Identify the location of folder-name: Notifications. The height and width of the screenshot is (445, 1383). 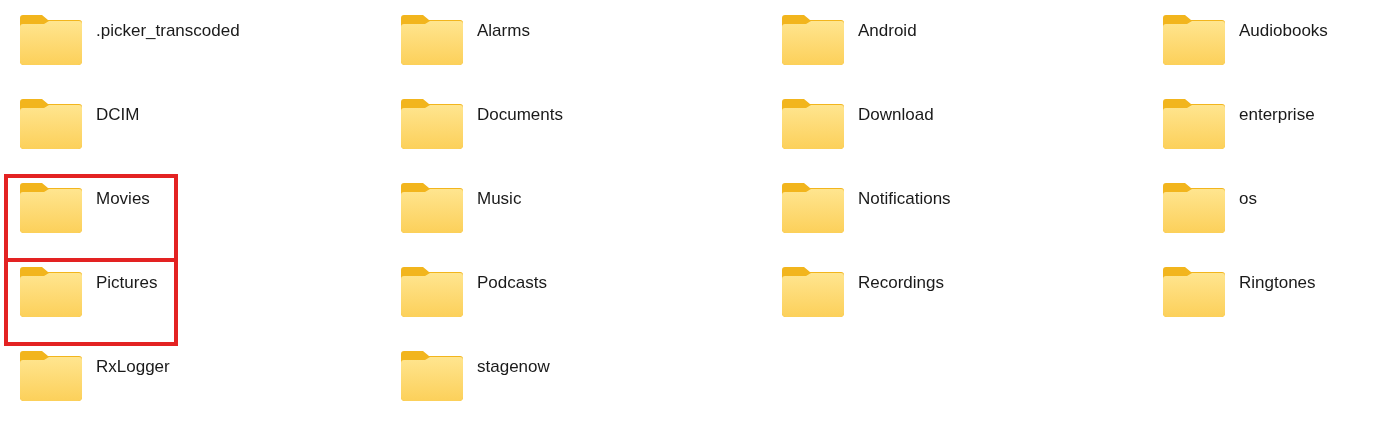
(904, 199).